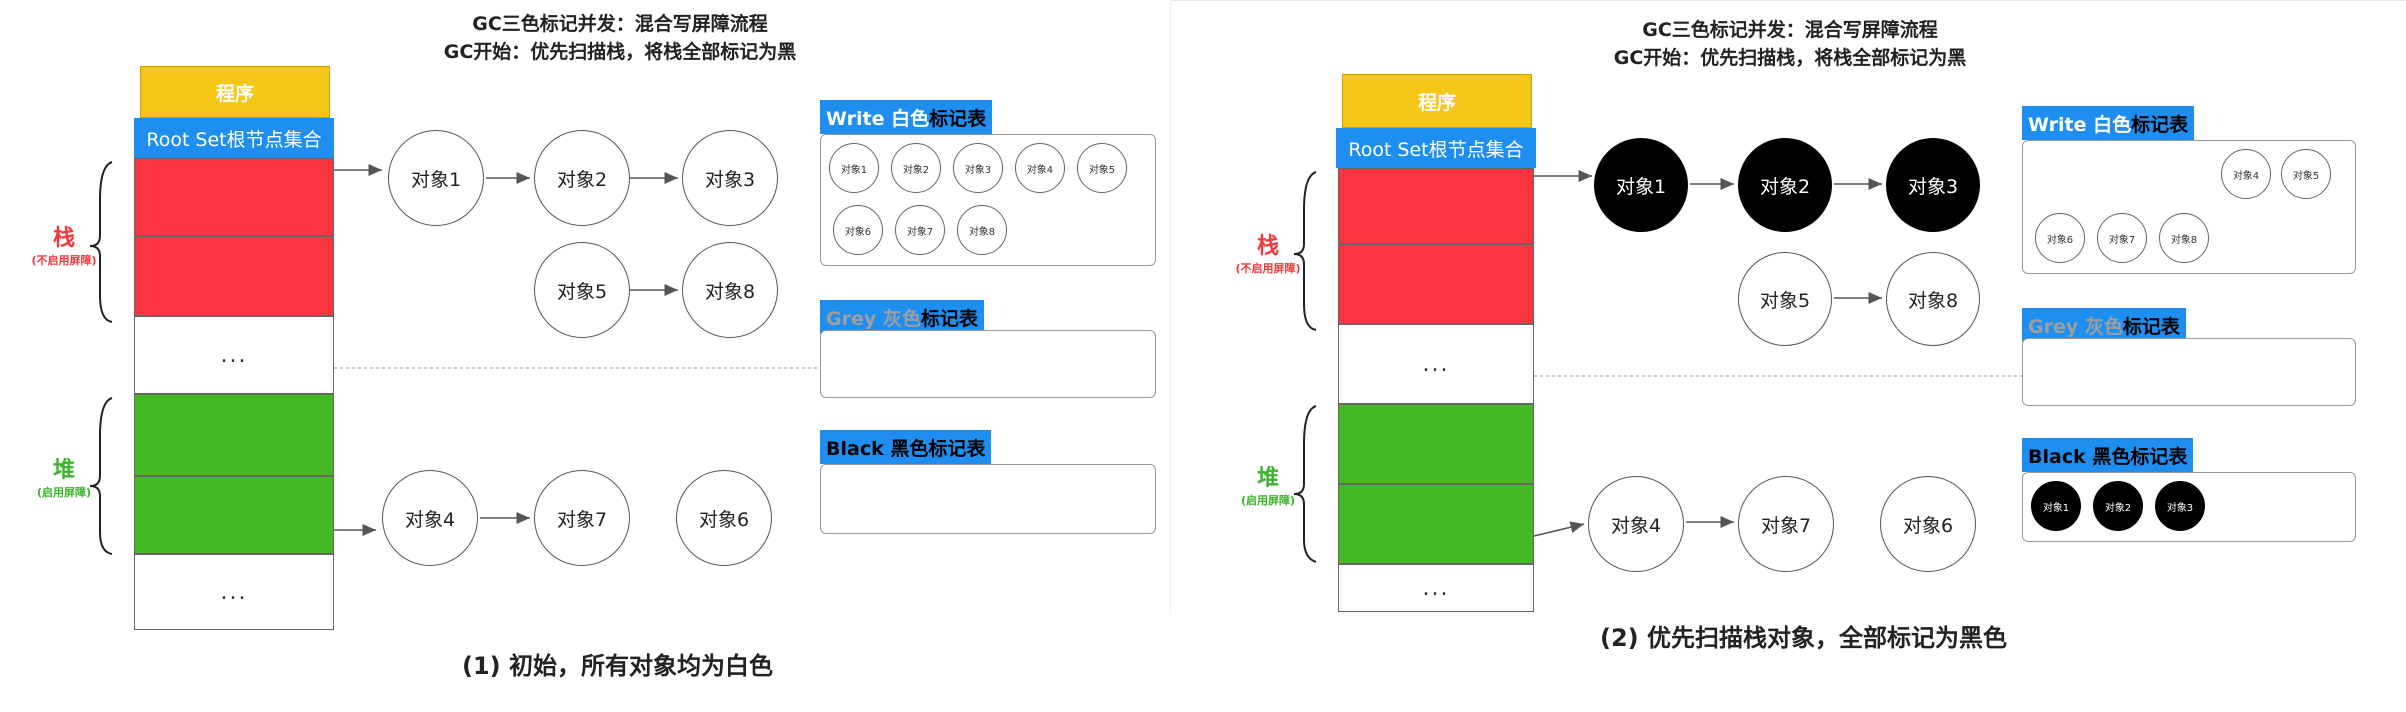 The width and height of the screenshot is (2406, 712). Describe the element at coordinates (1559, 529) in the screenshot. I see `edge-root-obj4` at that location.